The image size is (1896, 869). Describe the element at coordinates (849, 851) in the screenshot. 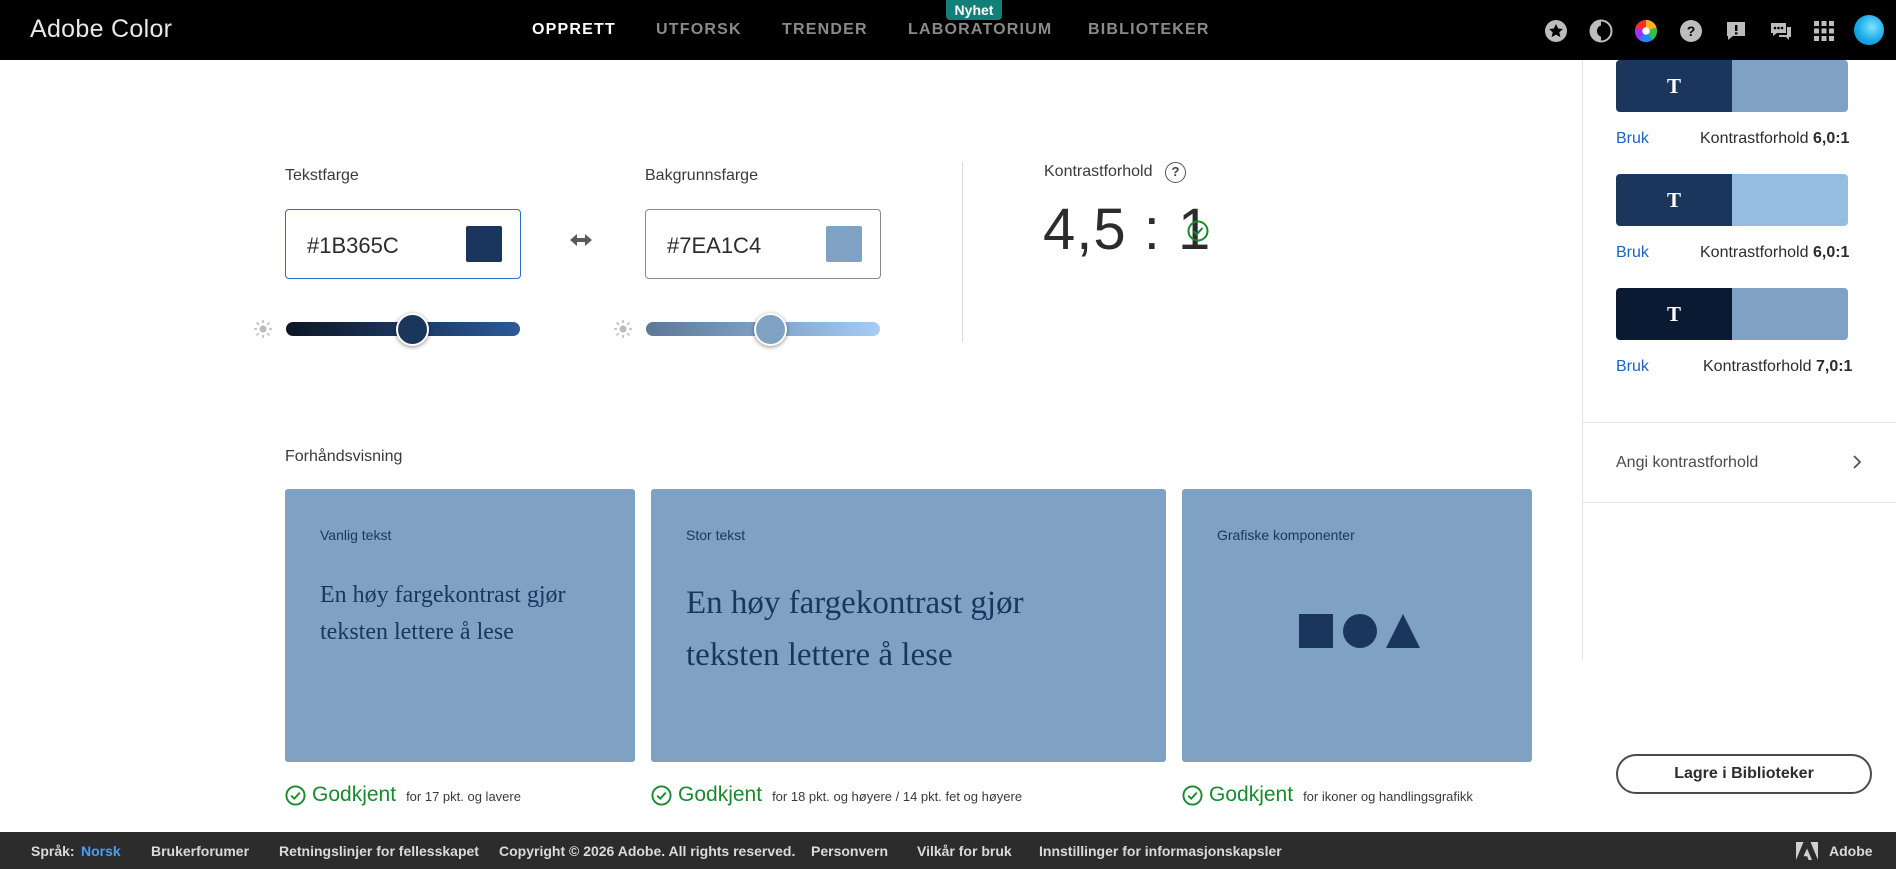

I see `footer-link-privacy: Personvern` at that location.